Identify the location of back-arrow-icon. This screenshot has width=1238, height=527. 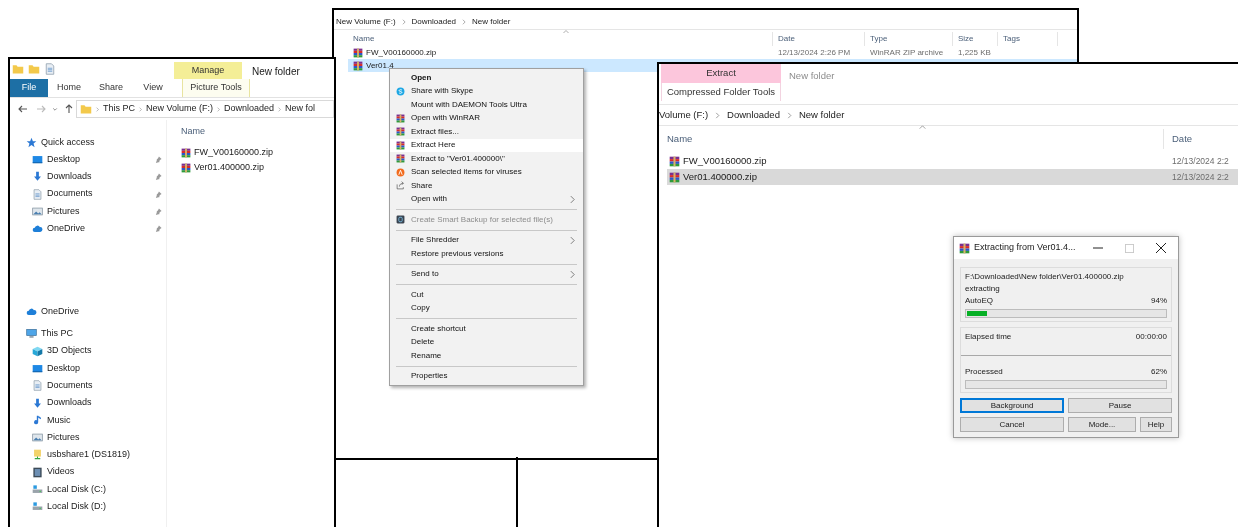
(23, 109).